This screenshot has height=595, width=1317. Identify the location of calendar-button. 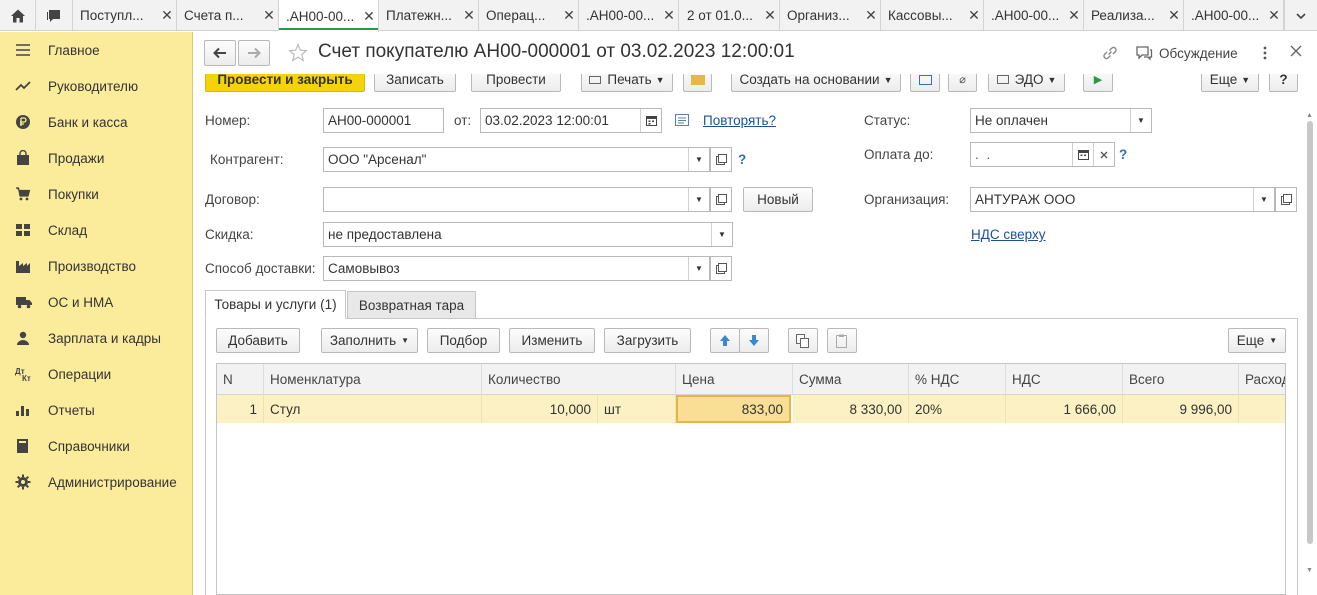
(650, 120).